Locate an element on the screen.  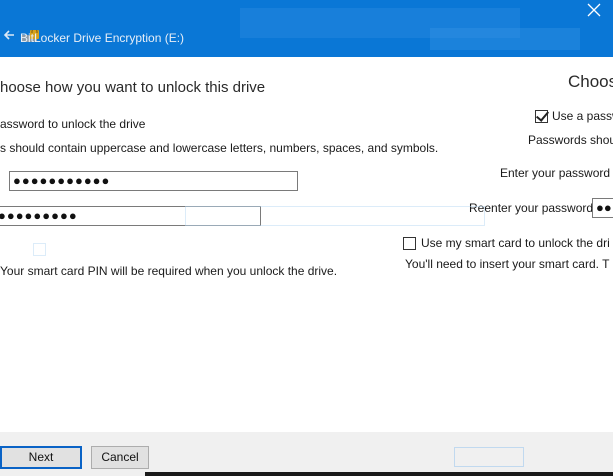
ghost-password-hint: Passwords shou is located at coordinates (570, 140).